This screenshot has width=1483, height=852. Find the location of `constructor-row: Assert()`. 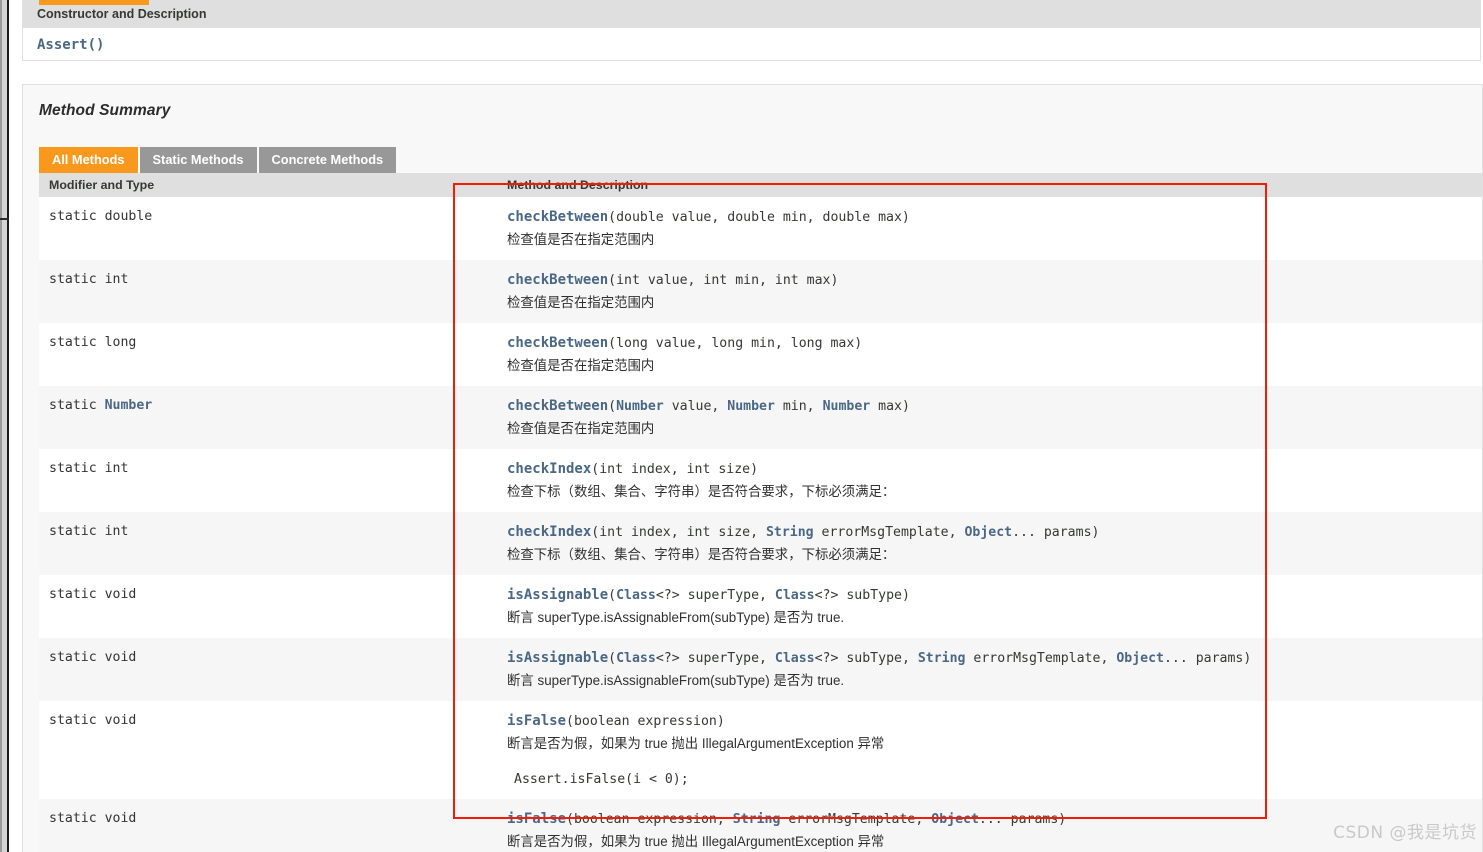

constructor-row: Assert() is located at coordinates (751, 44).